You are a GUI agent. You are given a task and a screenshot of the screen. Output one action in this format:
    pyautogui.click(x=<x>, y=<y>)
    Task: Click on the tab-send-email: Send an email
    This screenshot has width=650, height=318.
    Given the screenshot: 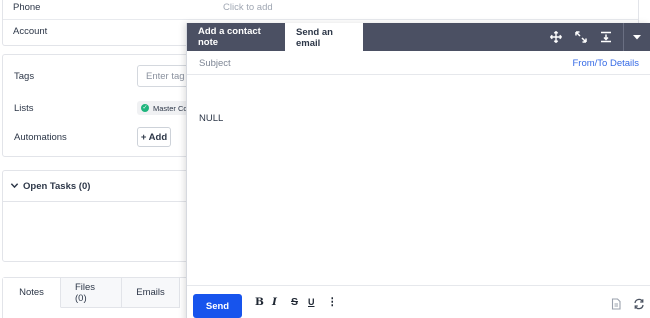 What is the action you would take?
    pyautogui.click(x=324, y=37)
    